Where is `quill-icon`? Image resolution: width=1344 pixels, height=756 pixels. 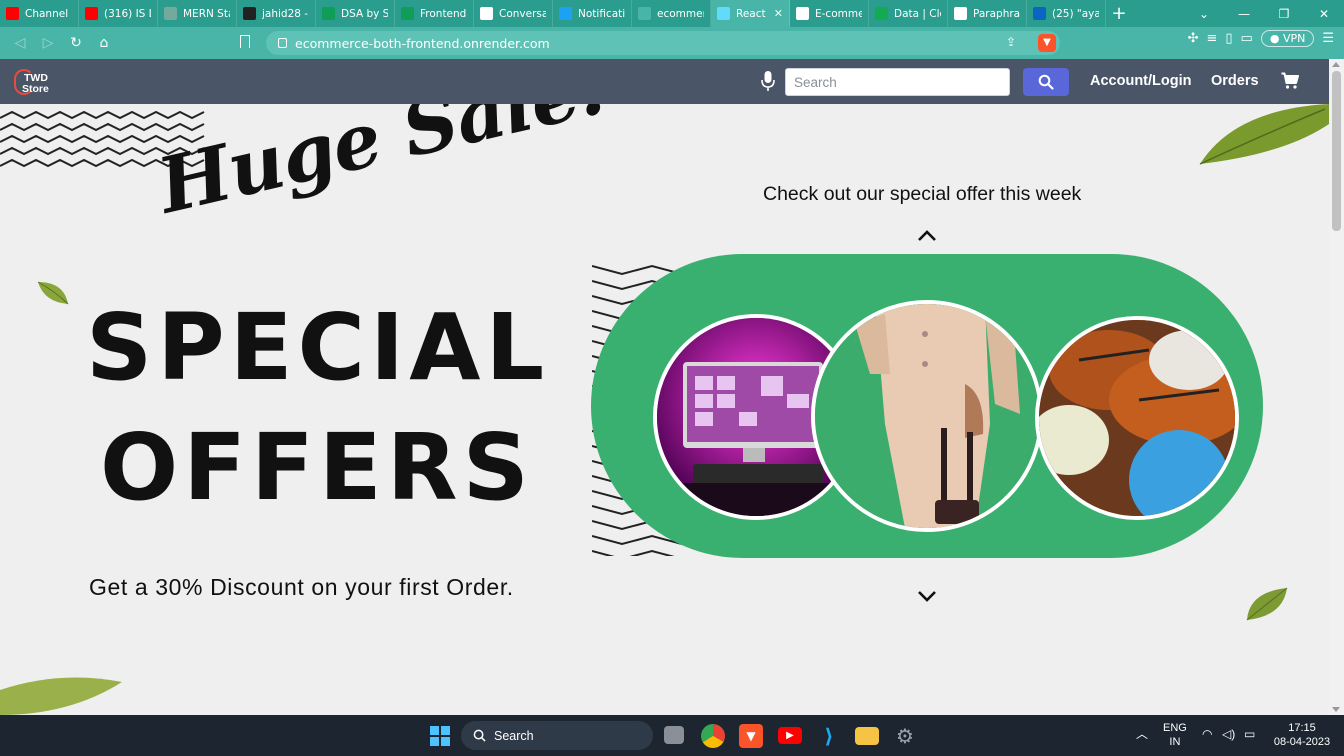 quill-icon is located at coordinates (960, 13).